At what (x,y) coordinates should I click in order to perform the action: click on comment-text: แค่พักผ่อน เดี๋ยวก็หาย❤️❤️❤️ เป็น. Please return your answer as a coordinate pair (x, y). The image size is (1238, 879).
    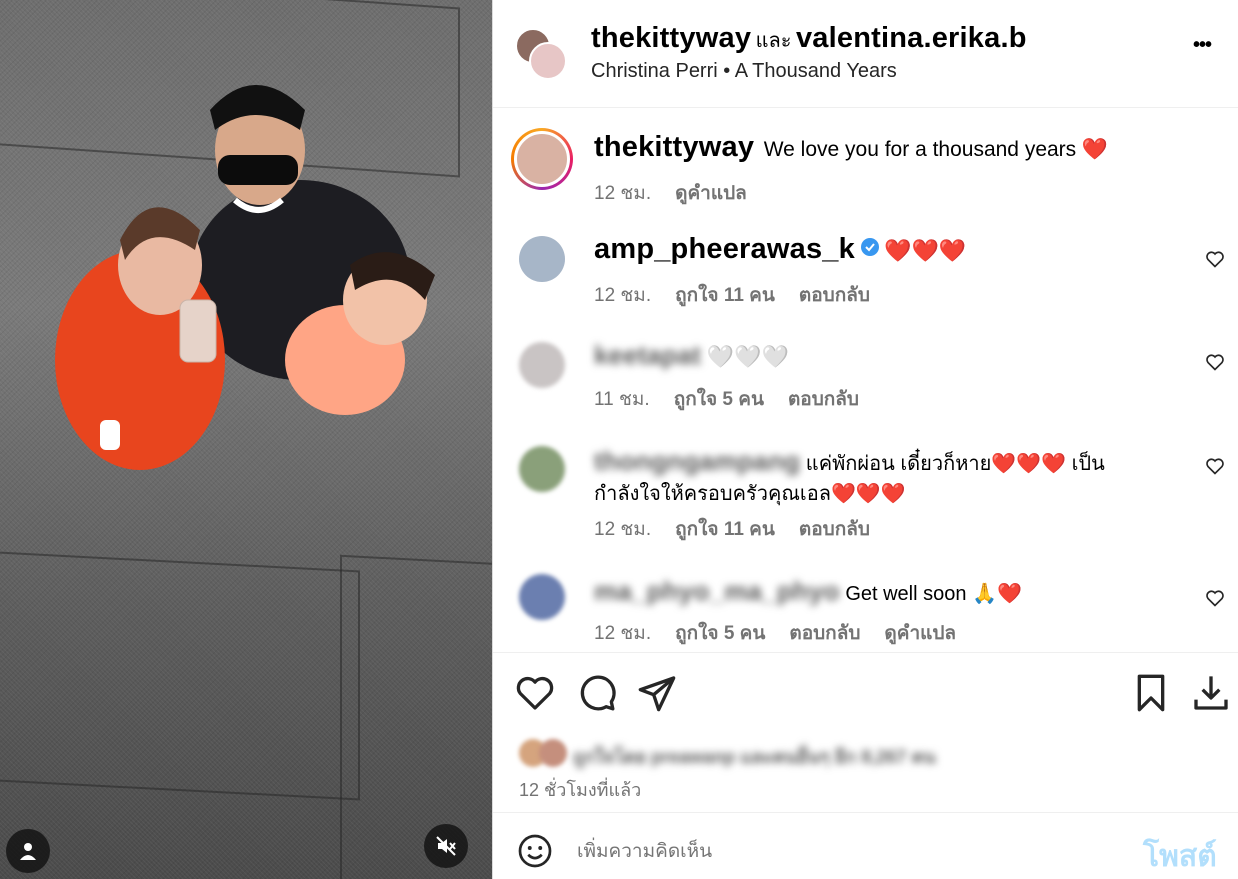
    Looking at the image, I should click on (955, 464).